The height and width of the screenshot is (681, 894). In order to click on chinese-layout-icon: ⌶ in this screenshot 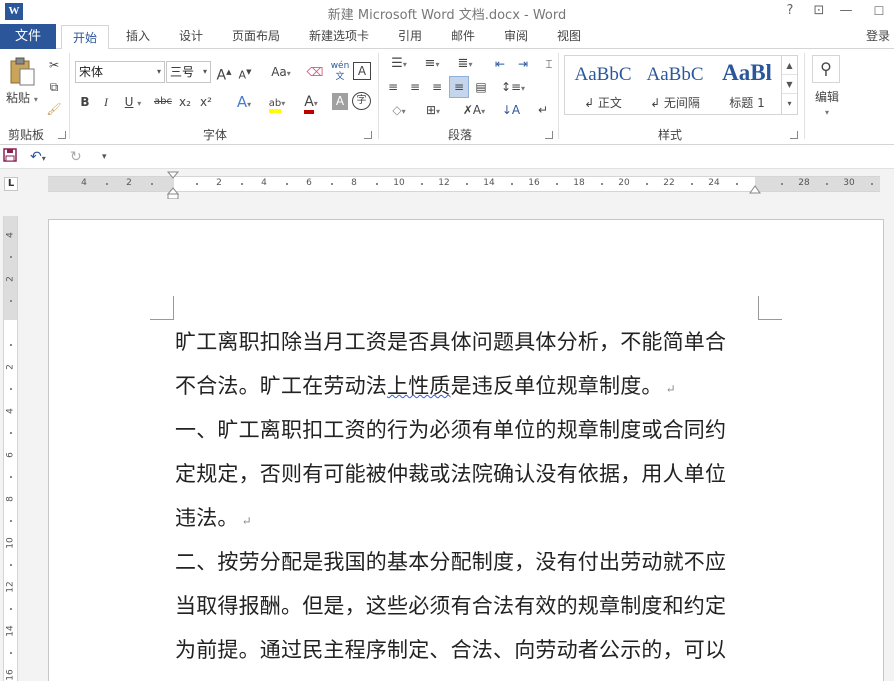, I will do `click(549, 64)`.